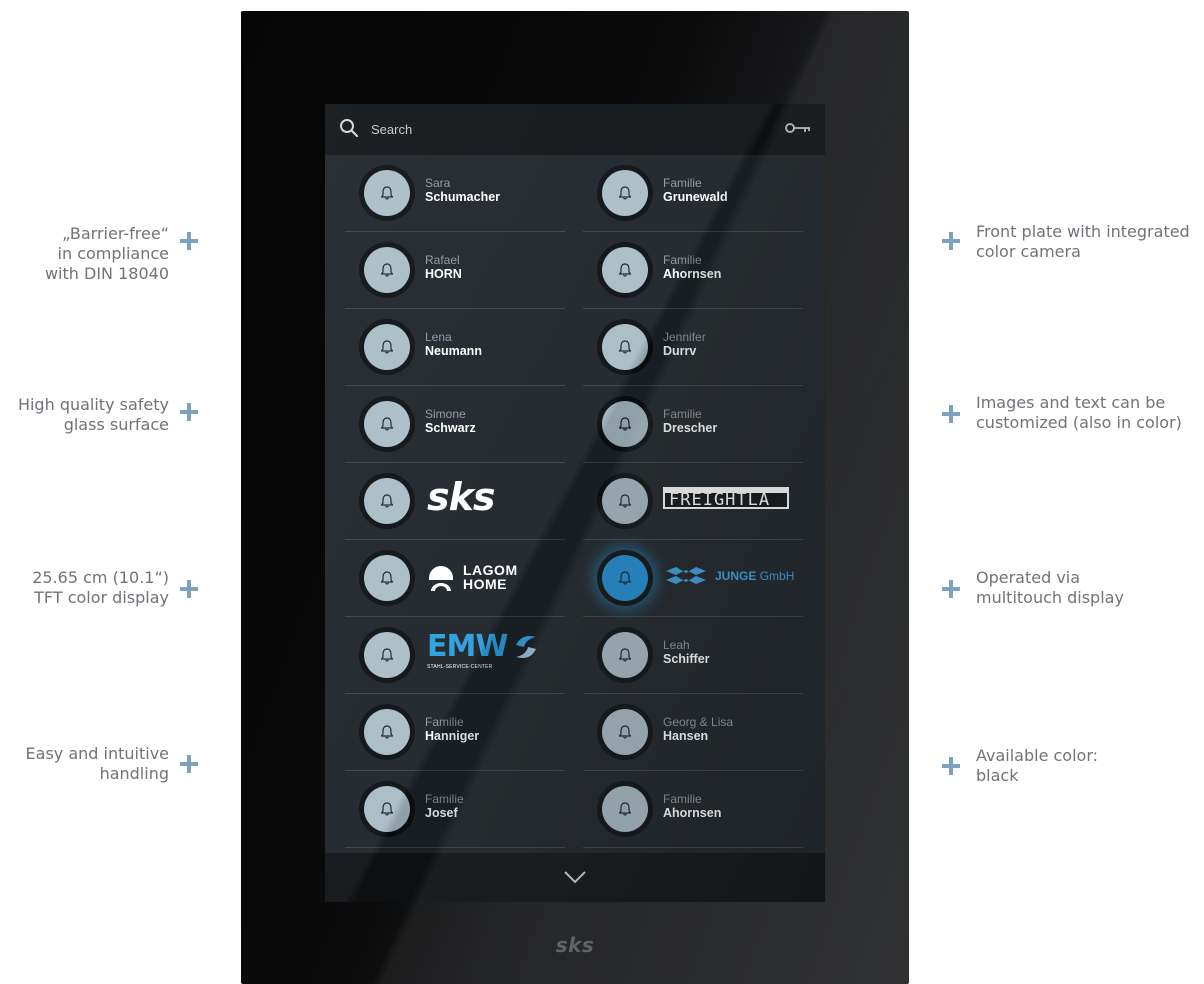 The image size is (1204, 984). I want to click on list-item: Simone Schwarz, so click(455, 424).